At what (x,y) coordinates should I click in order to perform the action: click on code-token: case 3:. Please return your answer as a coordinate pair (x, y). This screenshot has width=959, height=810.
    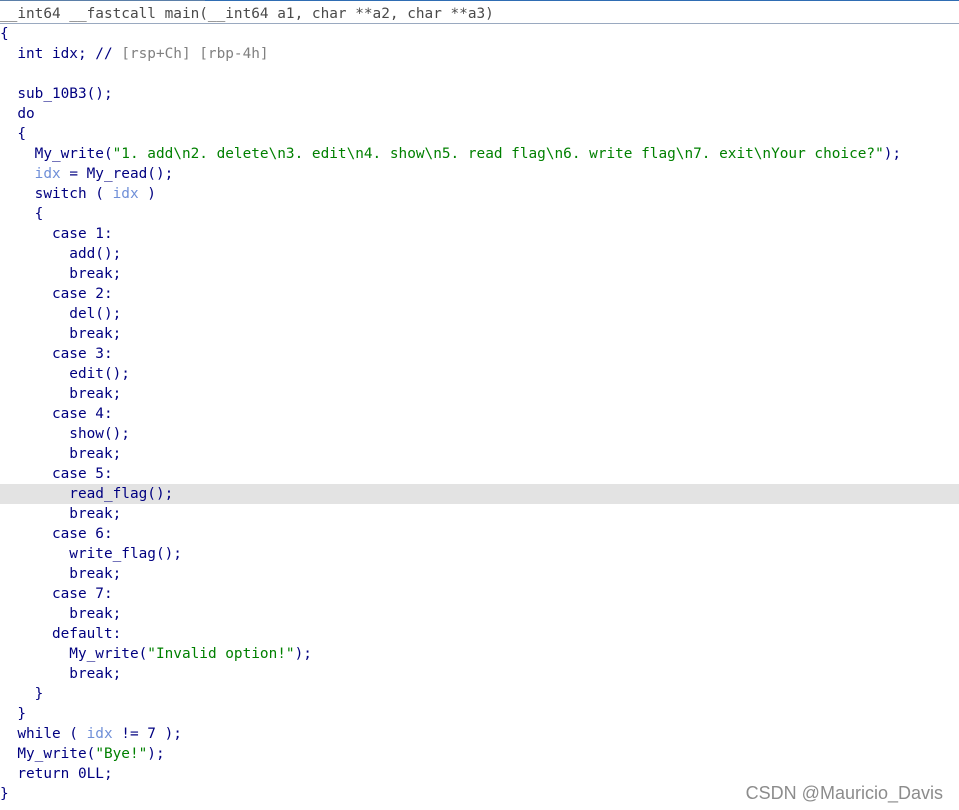
    Looking at the image, I should click on (56, 354).